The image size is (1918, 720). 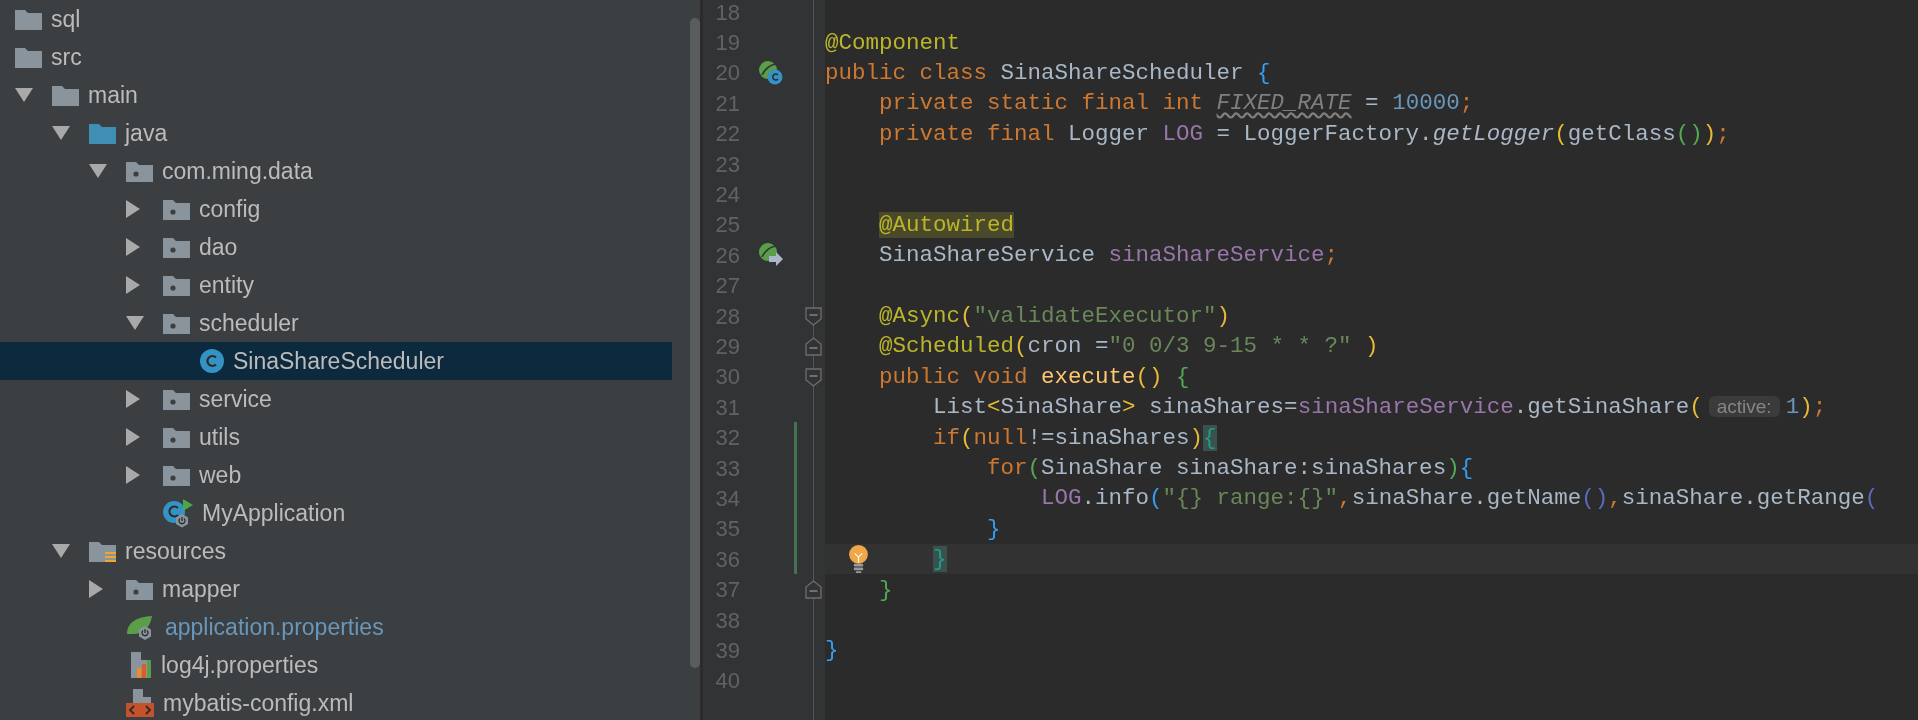 What do you see at coordinates (140, 703) in the screenshot?
I see `xml-file-icon` at bounding box center [140, 703].